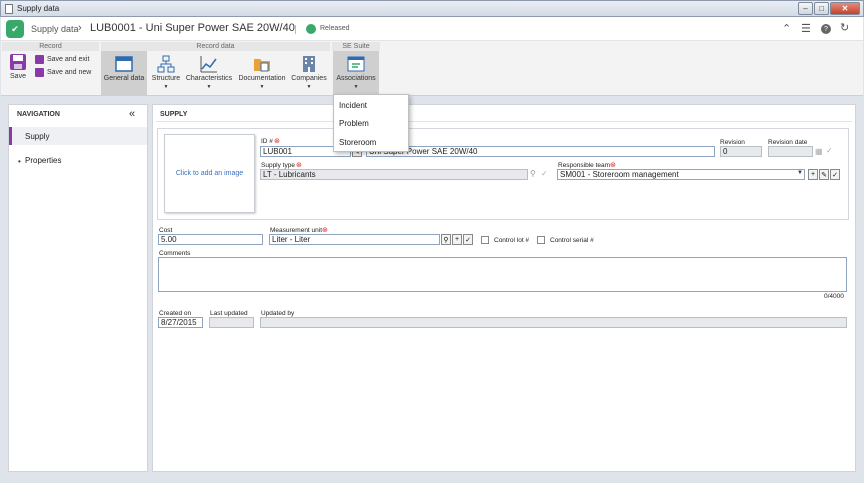 This screenshot has width=864, height=483. Describe the element at coordinates (68, 59) in the screenshot. I see `save-and-exit-label: Save and exit` at that location.